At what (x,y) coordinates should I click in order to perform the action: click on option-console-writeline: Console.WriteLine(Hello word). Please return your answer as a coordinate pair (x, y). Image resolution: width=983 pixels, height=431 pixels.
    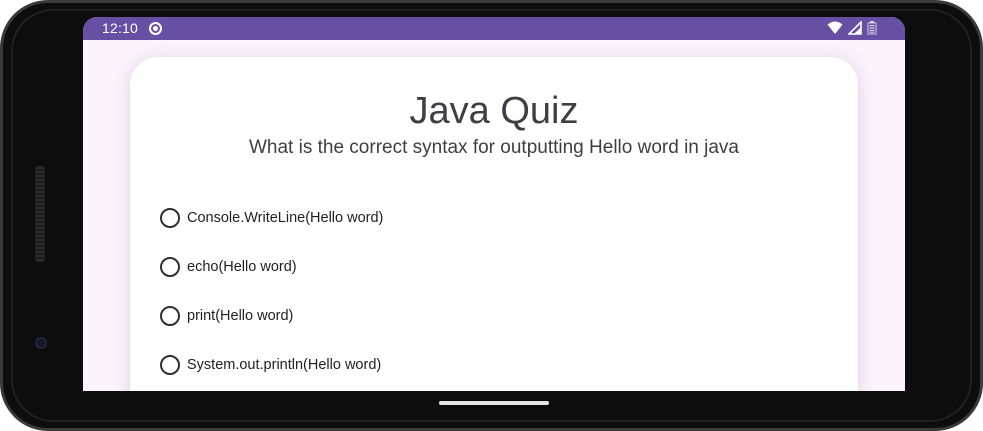
    Looking at the image, I should click on (490, 217).